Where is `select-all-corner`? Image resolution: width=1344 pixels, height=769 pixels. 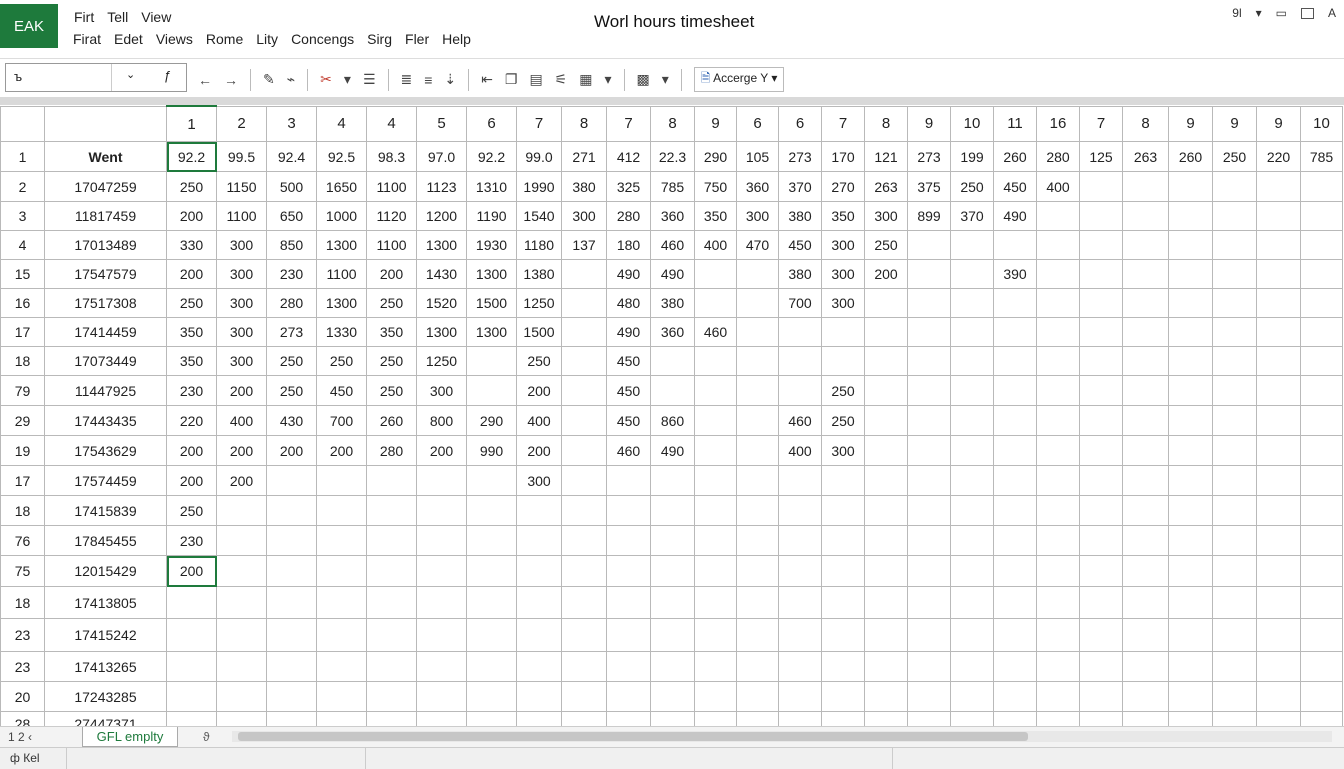
select-all-corner is located at coordinates (22, 123).